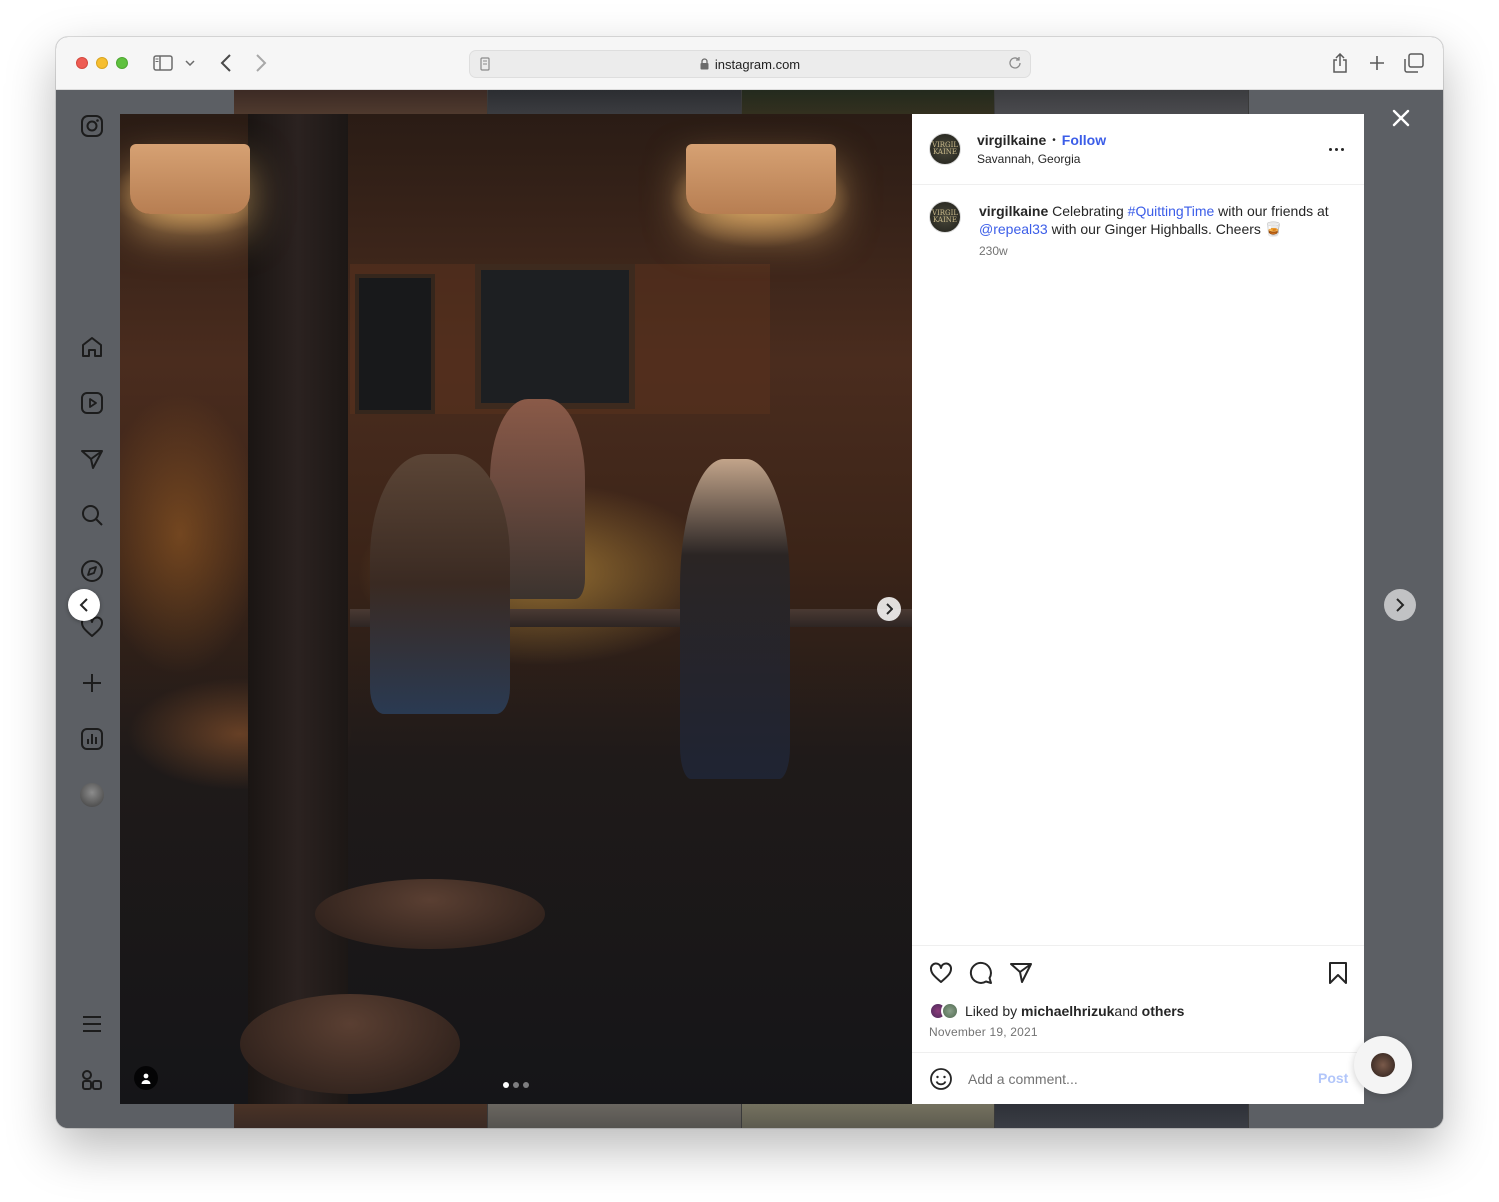 This screenshot has height=1202, width=1499. What do you see at coordinates (1163, 1011) in the screenshot?
I see `likes-others-link: others` at bounding box center [1163, 1011].